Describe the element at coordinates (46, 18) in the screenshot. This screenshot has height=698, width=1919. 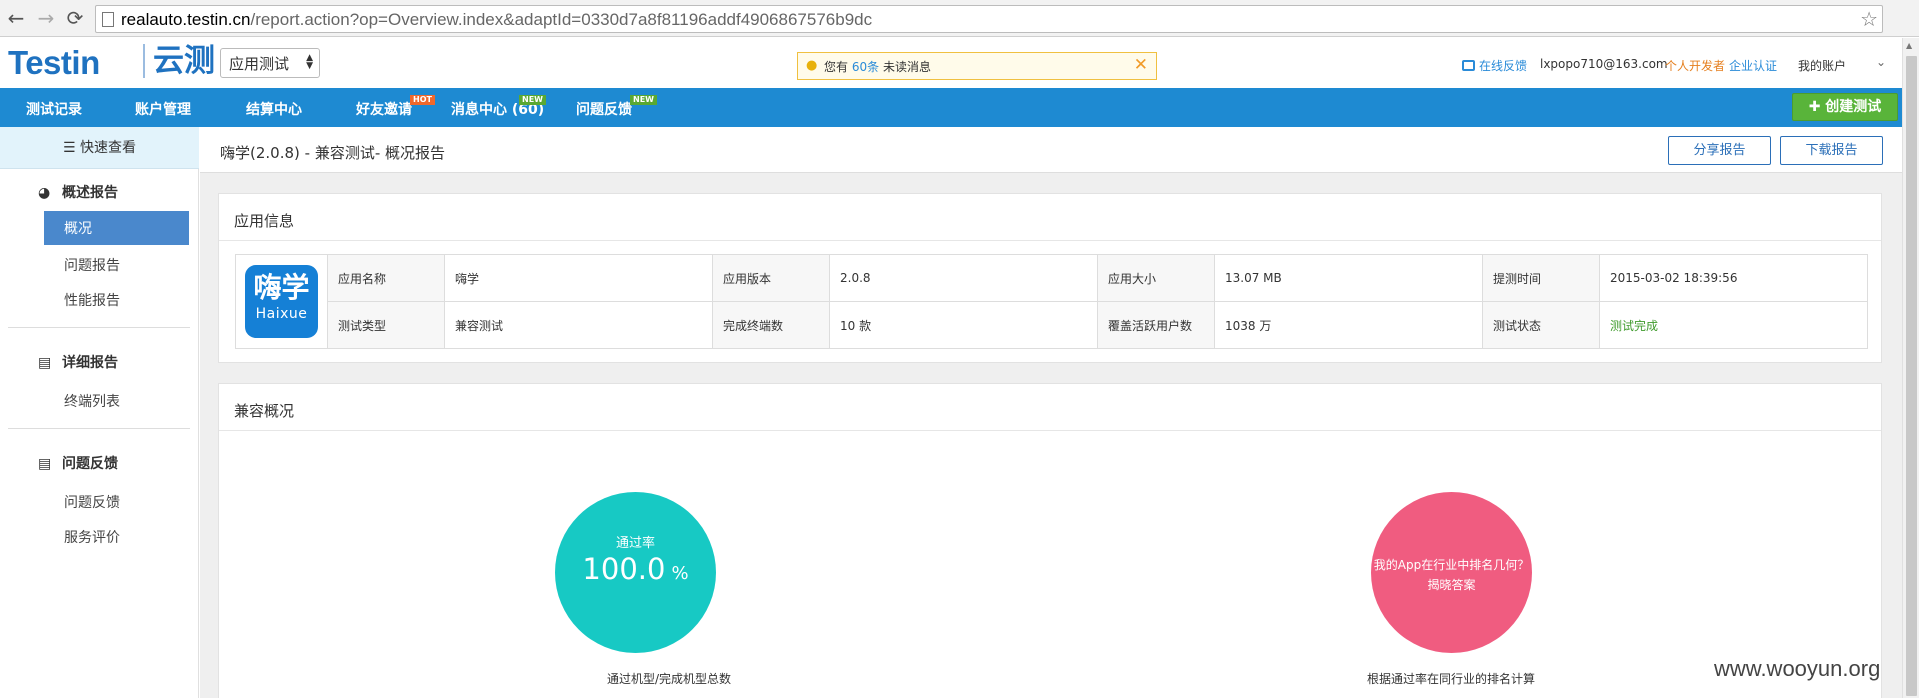
I see `forward-arrow-icon: →` at that location.